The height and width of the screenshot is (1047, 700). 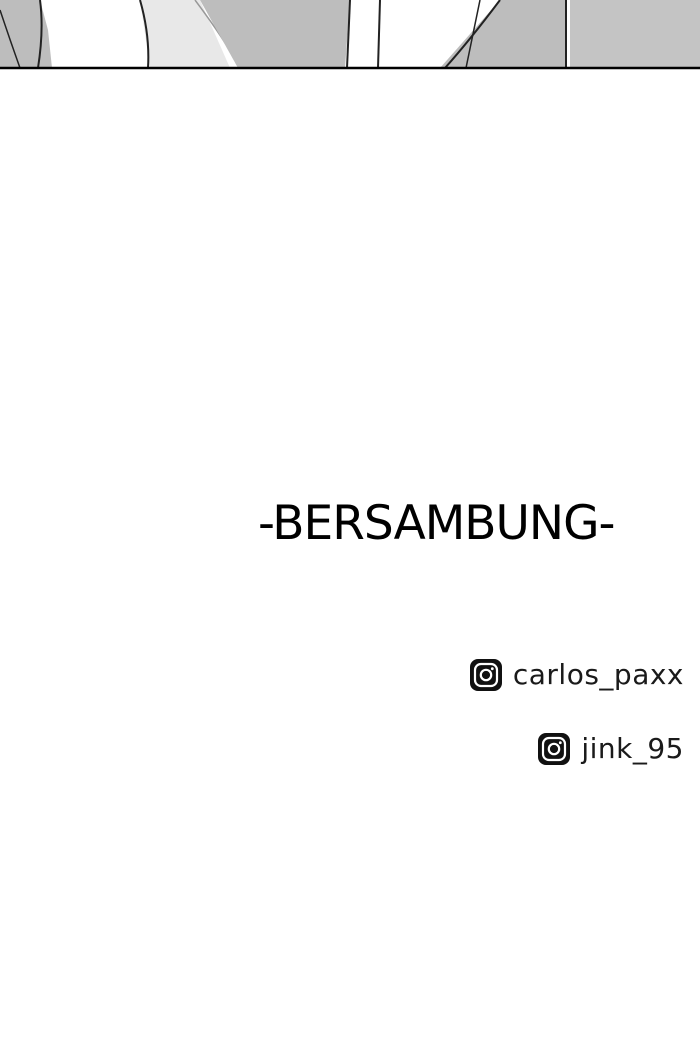 I want to click on instagram-handle: carlos_paxx, so click(x=598, y=674).